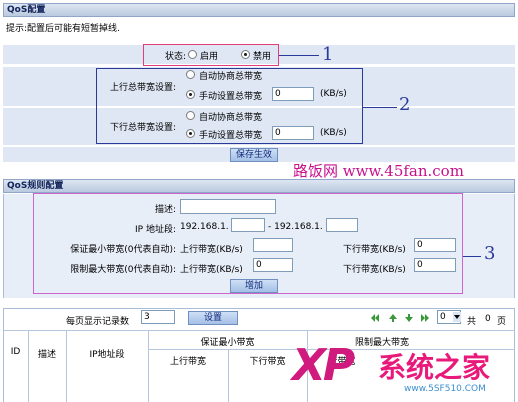  Describe the element at coordinates (213, 318) in the screenshot. I see `per-page-set-button: 设置` at that location.